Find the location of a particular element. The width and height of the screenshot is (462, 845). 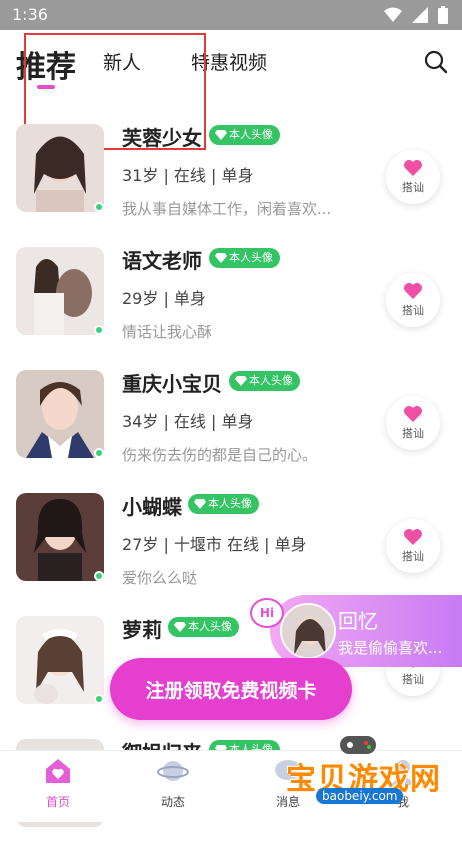

tab-discount-videos: 特惠视频 is located at coordinates (229, 61).